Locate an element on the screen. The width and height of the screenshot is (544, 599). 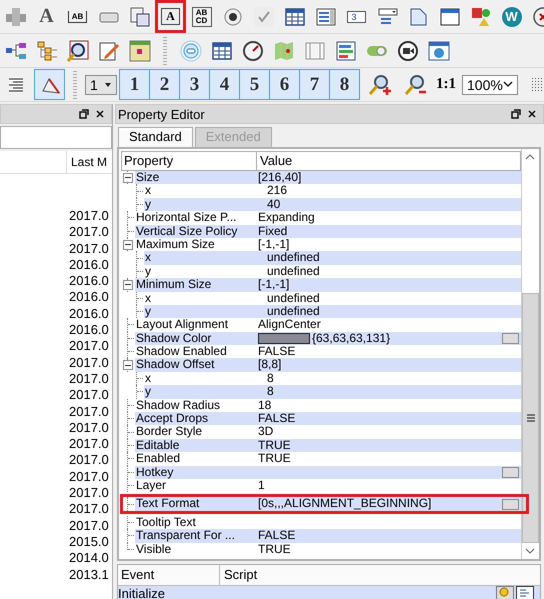
magnifier-icon is located at coordinates (78, 50).